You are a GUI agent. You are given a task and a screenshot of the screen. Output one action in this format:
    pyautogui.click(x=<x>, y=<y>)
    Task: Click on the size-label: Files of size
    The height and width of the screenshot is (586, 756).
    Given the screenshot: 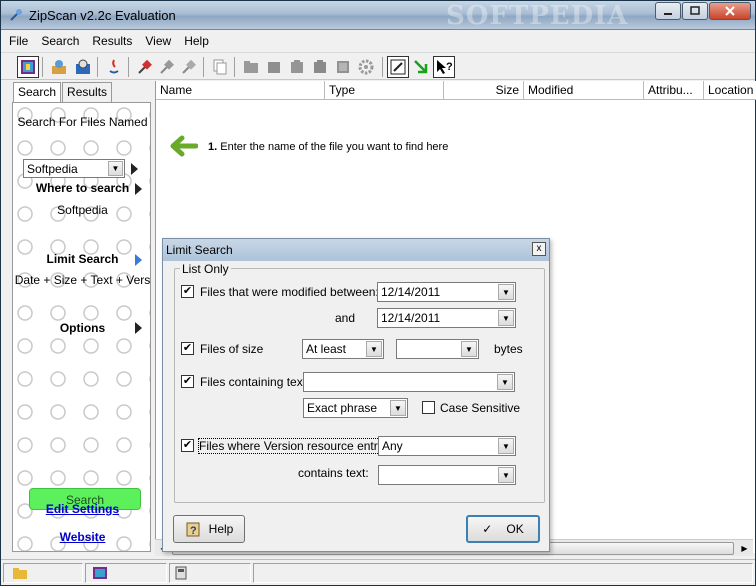 What is the action you would take?
    pyautogui.click(x=232, y=349)
    